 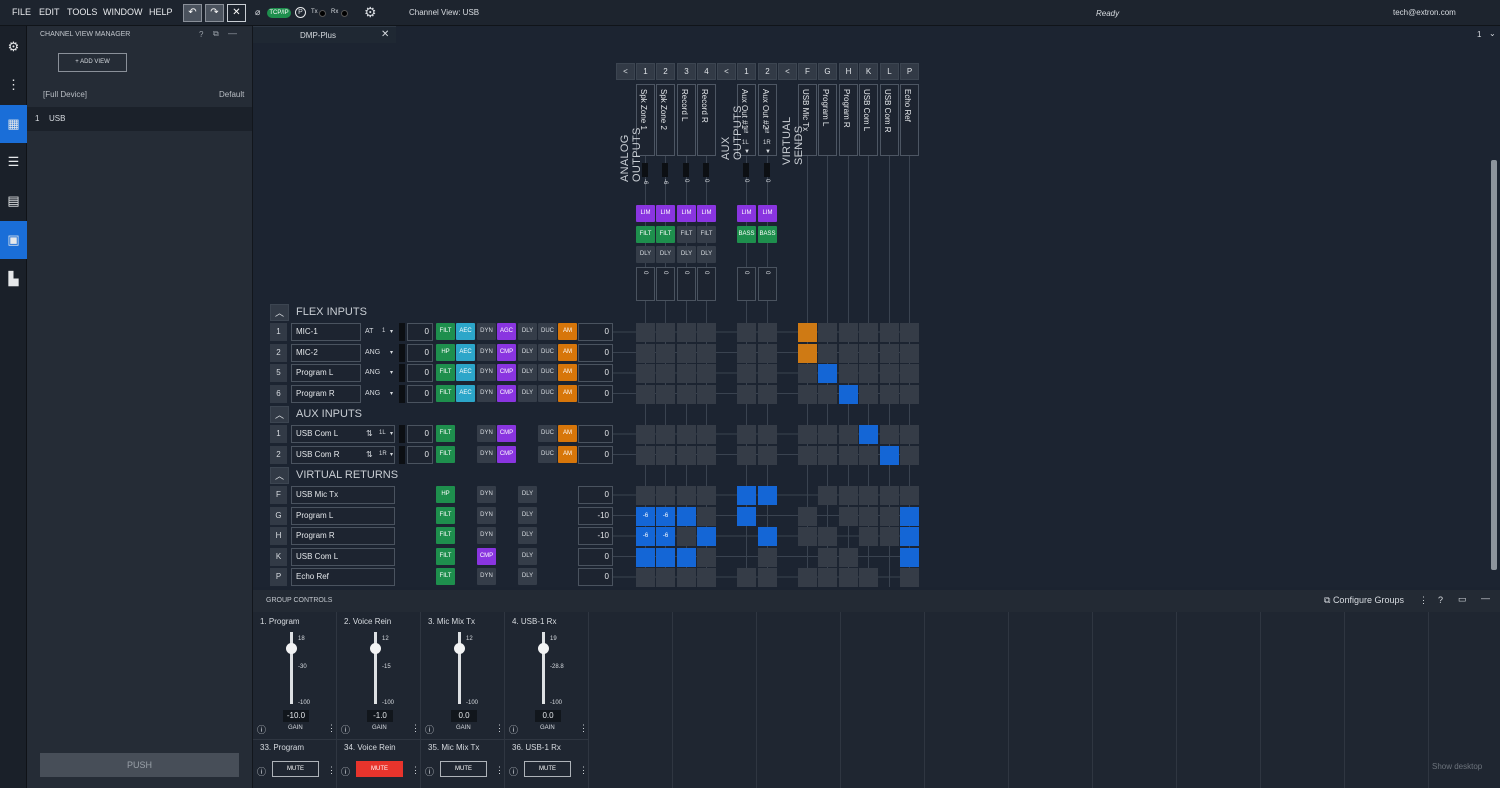 What do you see at coordinates (463, 769) in the screenshot?
I see `mute-button: MUTE` at bounding box center [463, 769].